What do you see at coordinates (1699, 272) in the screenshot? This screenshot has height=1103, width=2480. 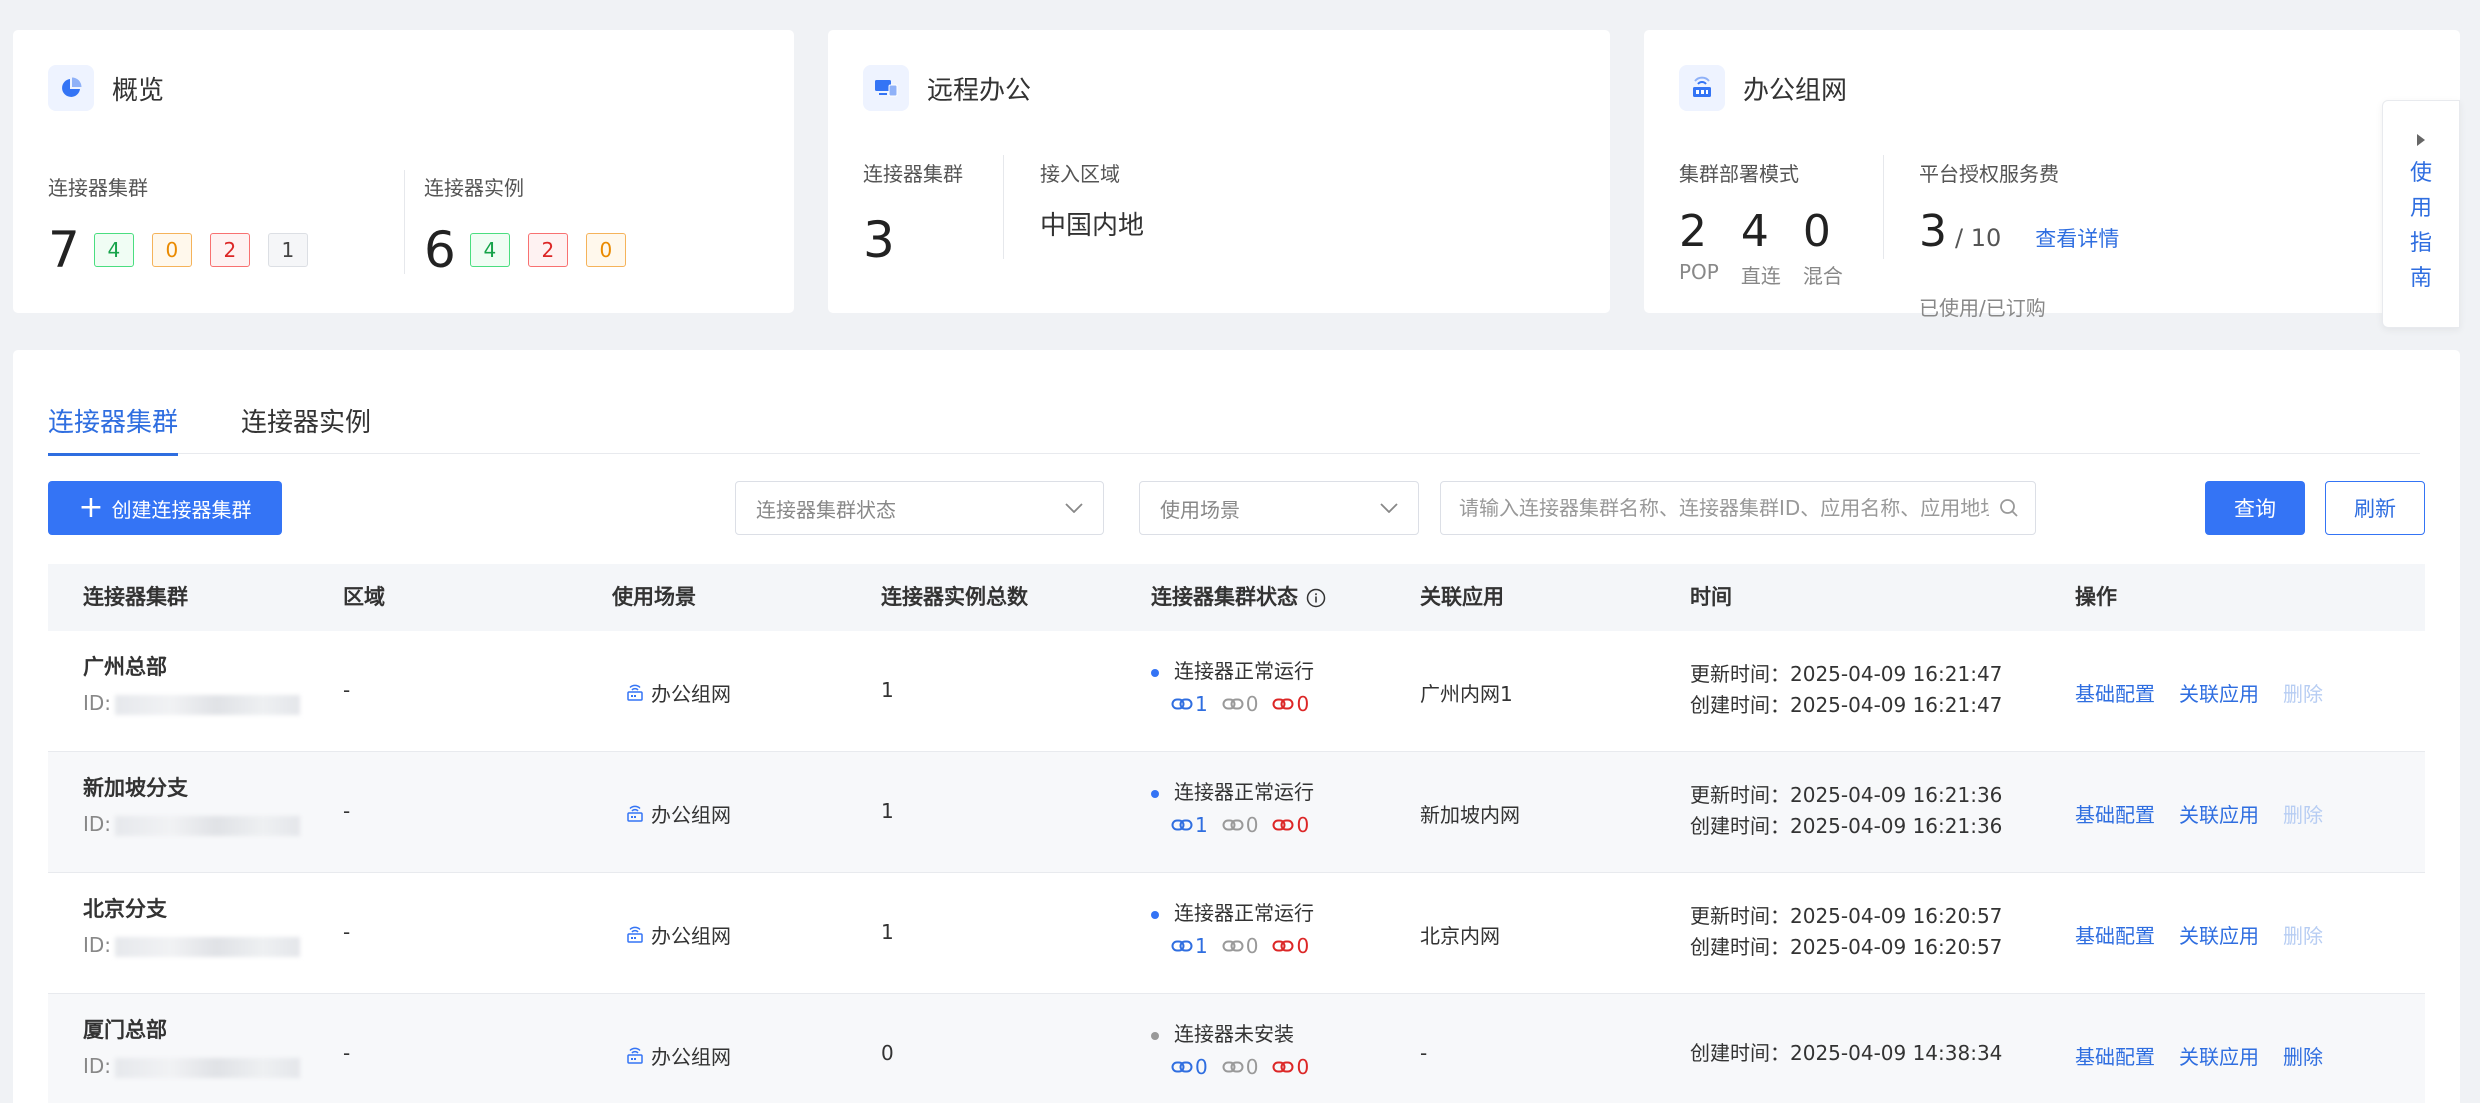 I see `mode-pop-label: POP` at bounding box center [1699, 272].